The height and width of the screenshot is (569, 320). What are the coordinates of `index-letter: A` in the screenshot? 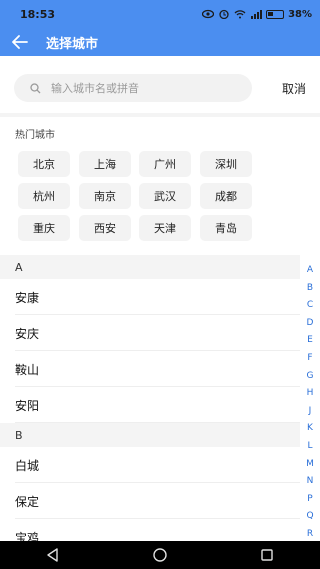 It's located at (310, 271).